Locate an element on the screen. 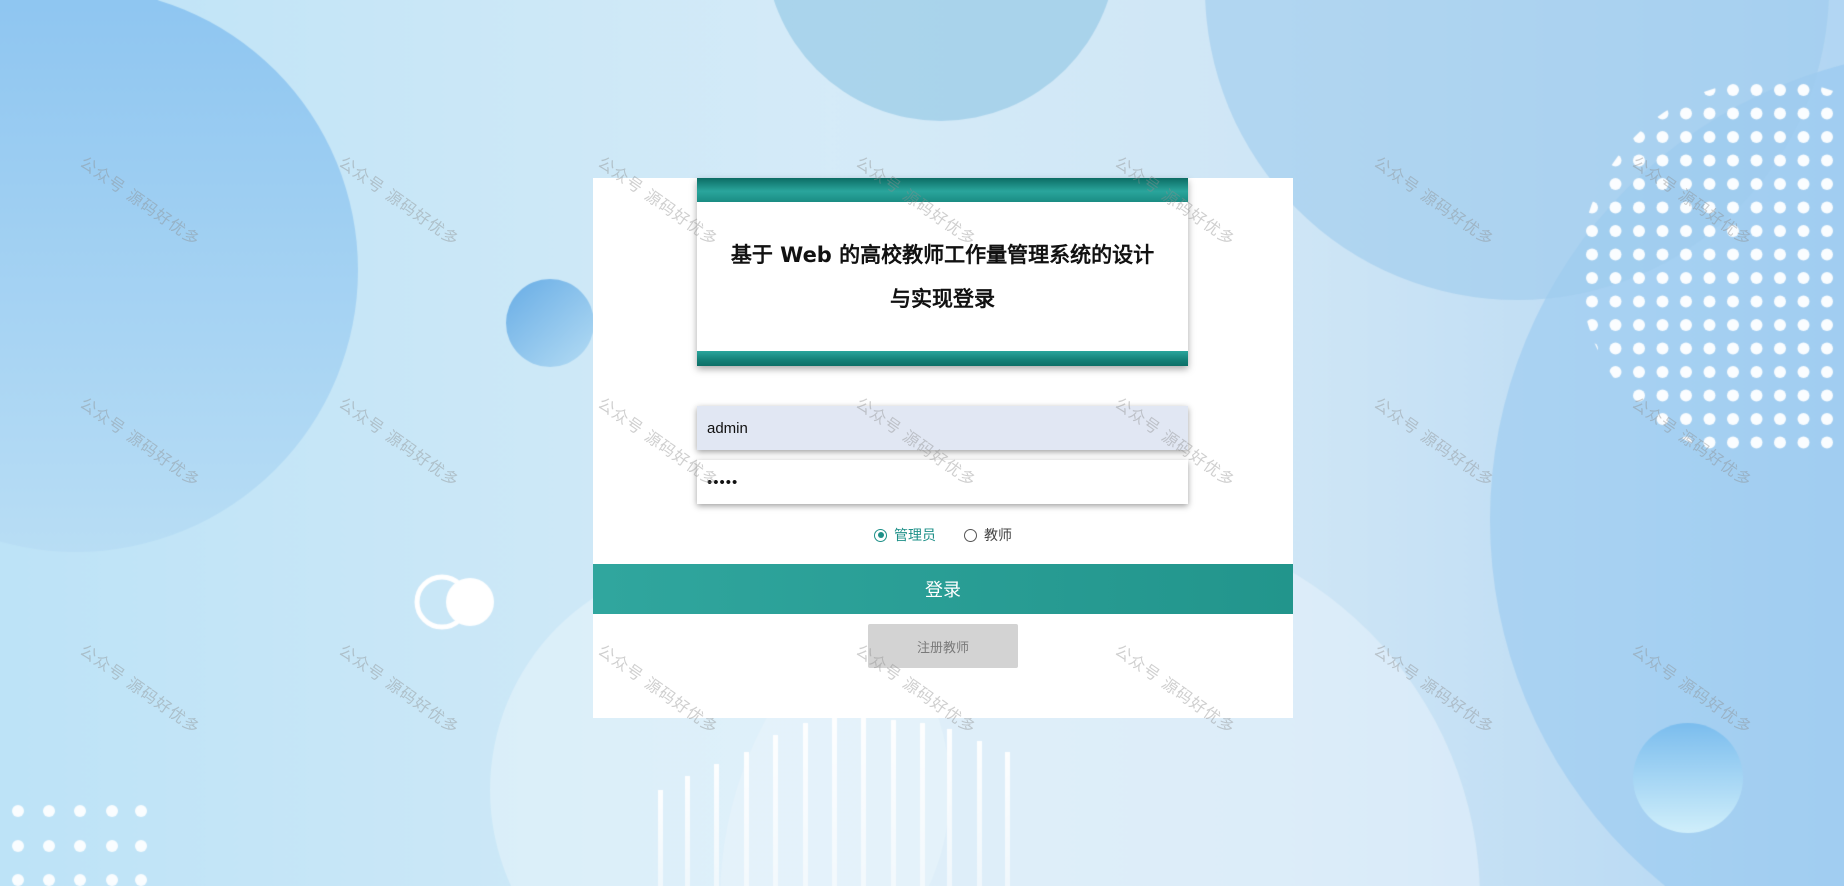 Image resolution: width=1844 pixels, height=886 pixels. page-title-line-1: 基于 Web 的高校教师工作量管理系统的设计 is located at coordinates (942, 254).